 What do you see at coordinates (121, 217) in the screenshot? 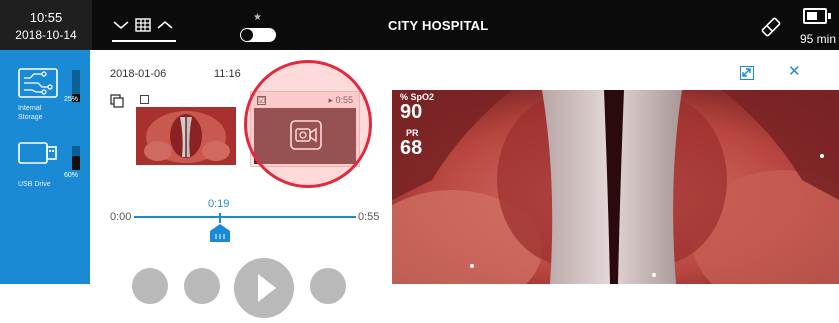
I see `timeline-start: 0:00` at bounding box center [121, 217].